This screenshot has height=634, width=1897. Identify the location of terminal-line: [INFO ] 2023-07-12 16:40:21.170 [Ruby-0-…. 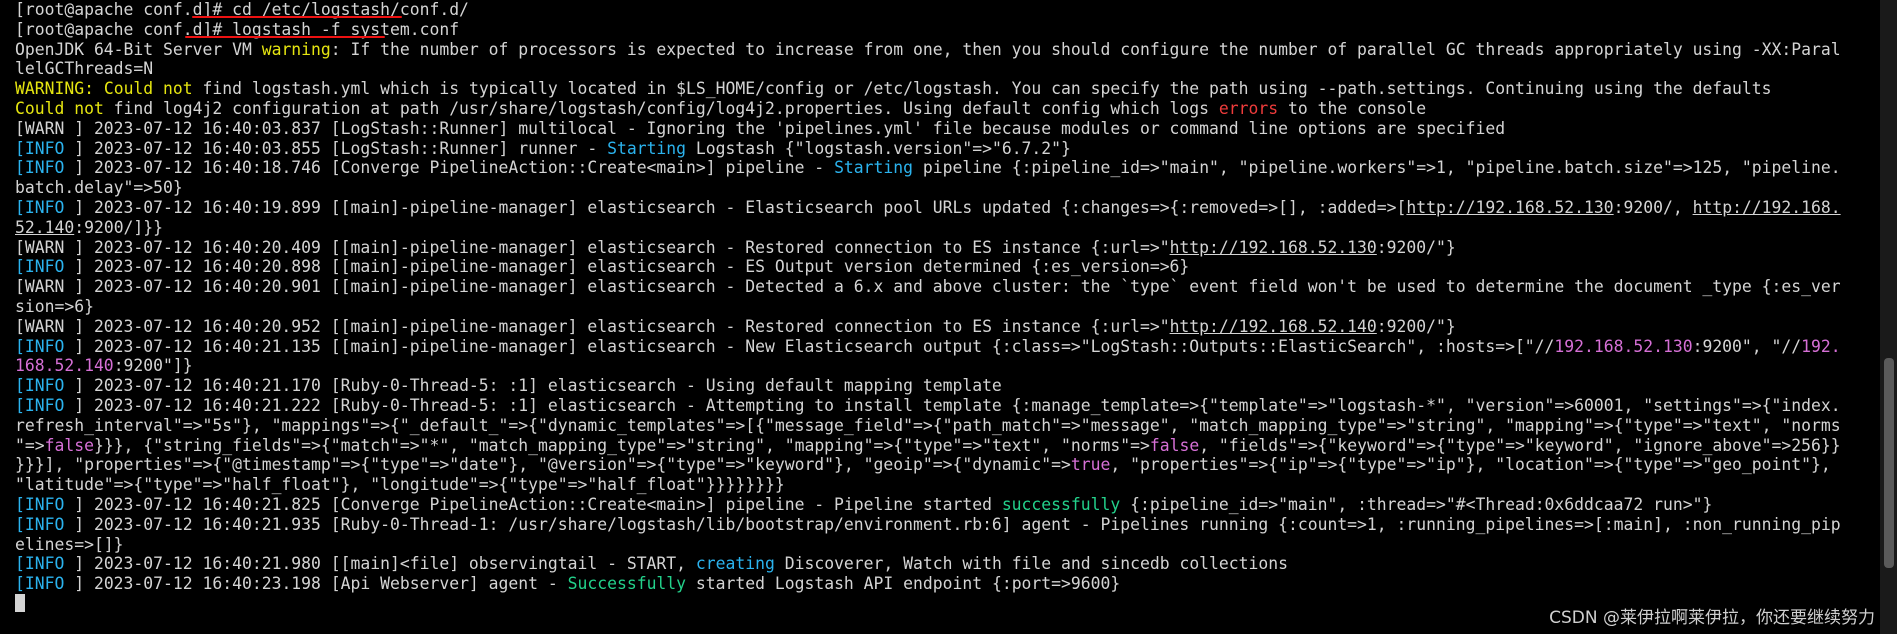
(947, 386).